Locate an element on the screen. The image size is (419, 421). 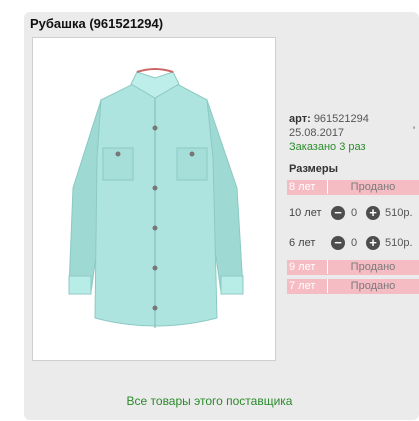
art-label: арт: is located at coordinates (300, 119).